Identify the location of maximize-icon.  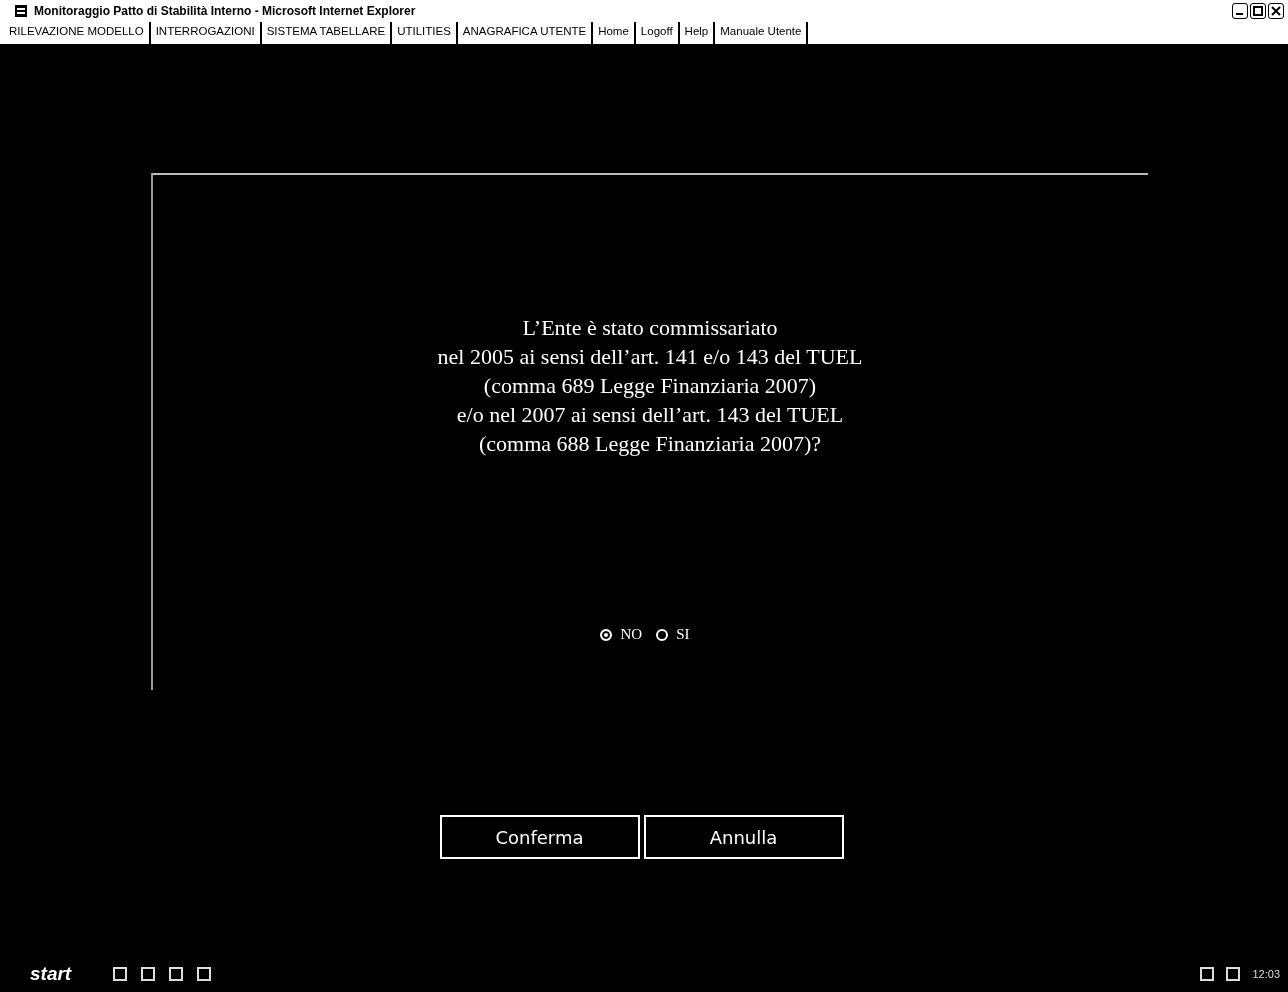
(1258, 11).